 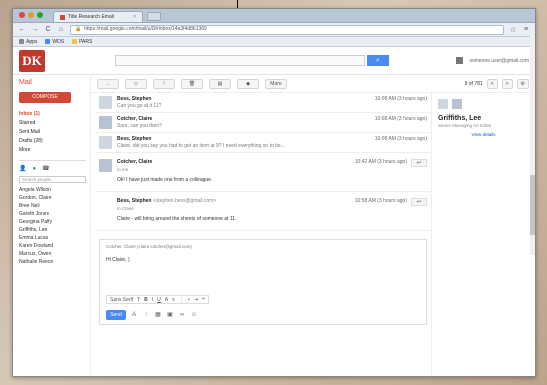 I want to click on nav-inbox: Inbox (1), so click(x=52, y=113).